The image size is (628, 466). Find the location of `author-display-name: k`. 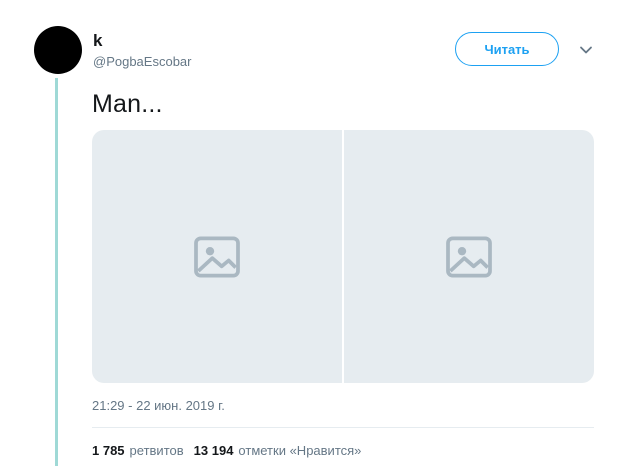

author-display-name: k is located at coordinates (97, 41).